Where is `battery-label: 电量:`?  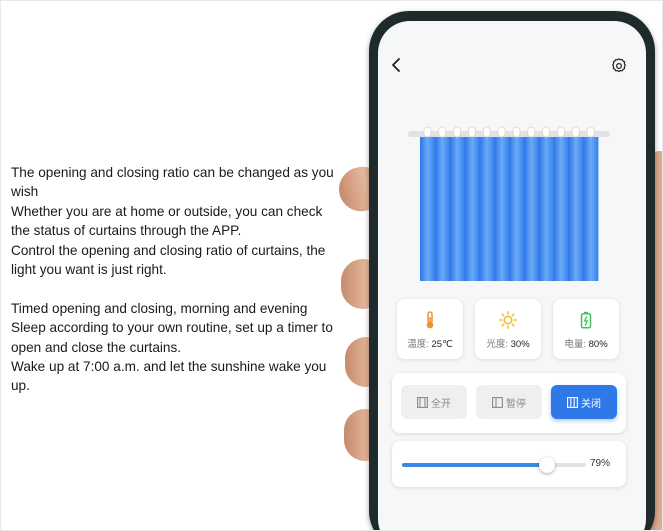 battery-label: 电量: is located at coordinates (575, 344).